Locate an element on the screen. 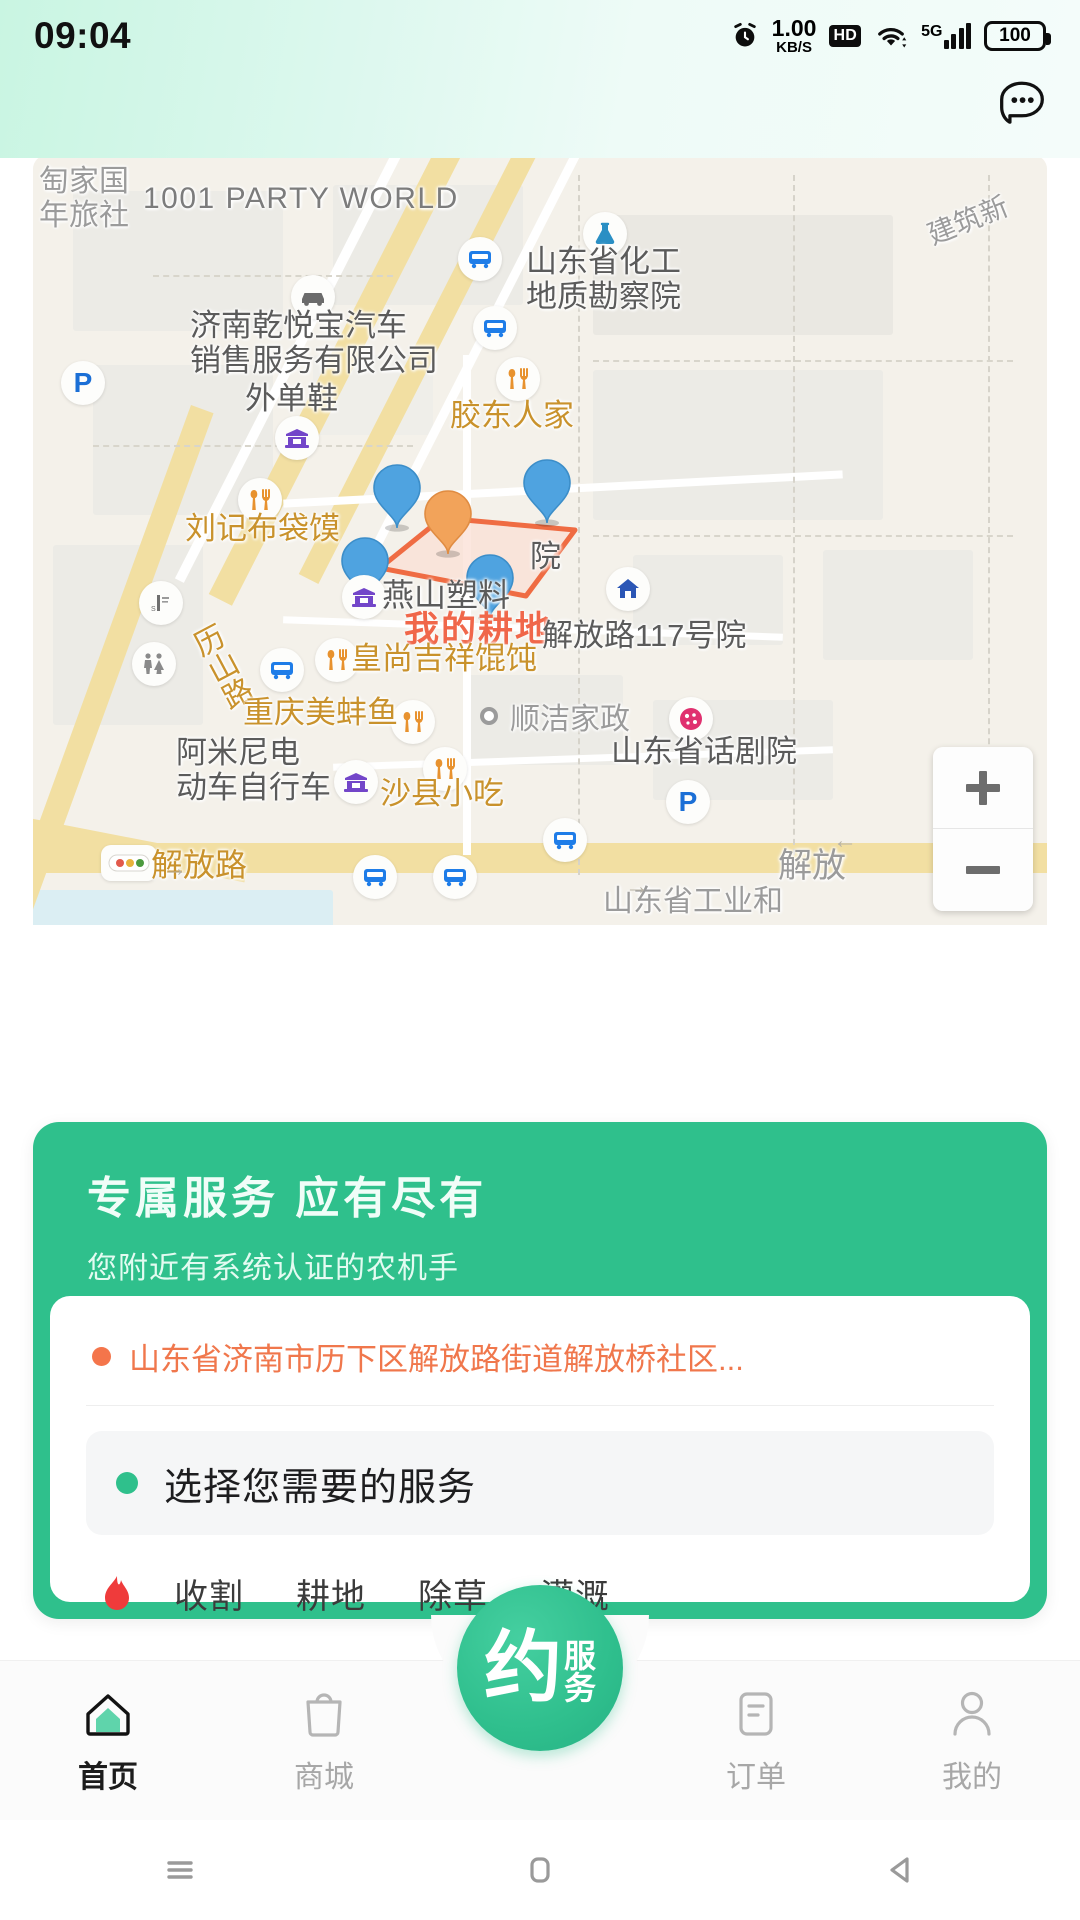 This screenshot has height=1920, width=1080. map-label: 匋家国 年旅社 is located at coordinates (84, 198).